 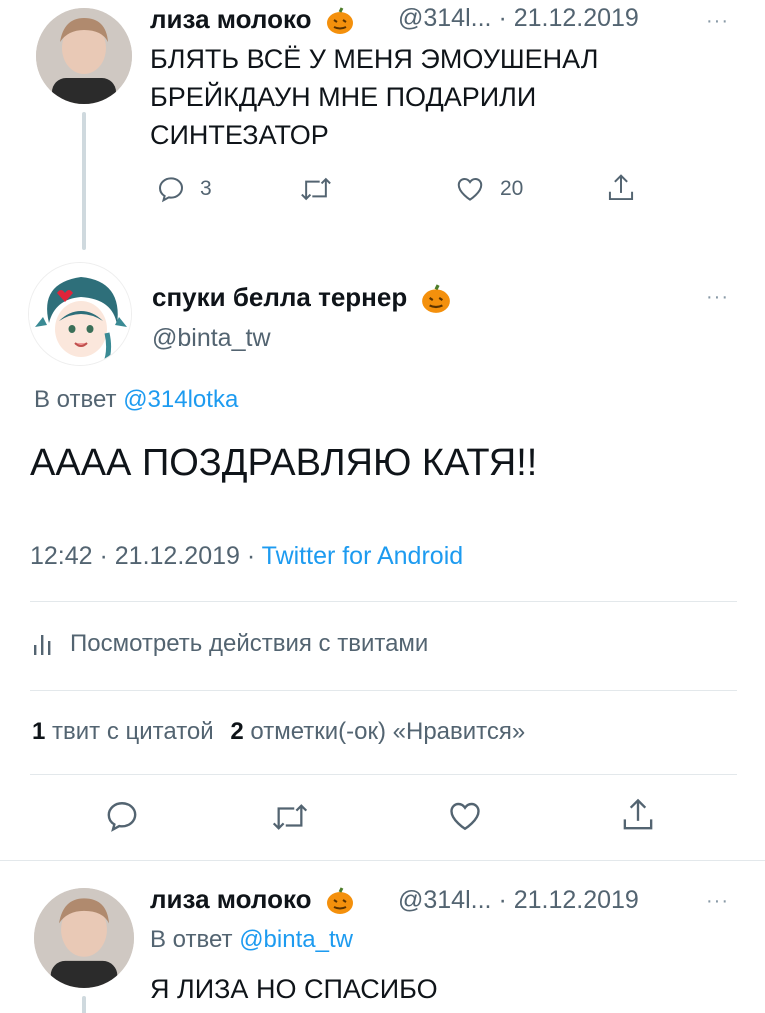 I want to click on source-link: Twitter for Android, so click(x=362, y=556).